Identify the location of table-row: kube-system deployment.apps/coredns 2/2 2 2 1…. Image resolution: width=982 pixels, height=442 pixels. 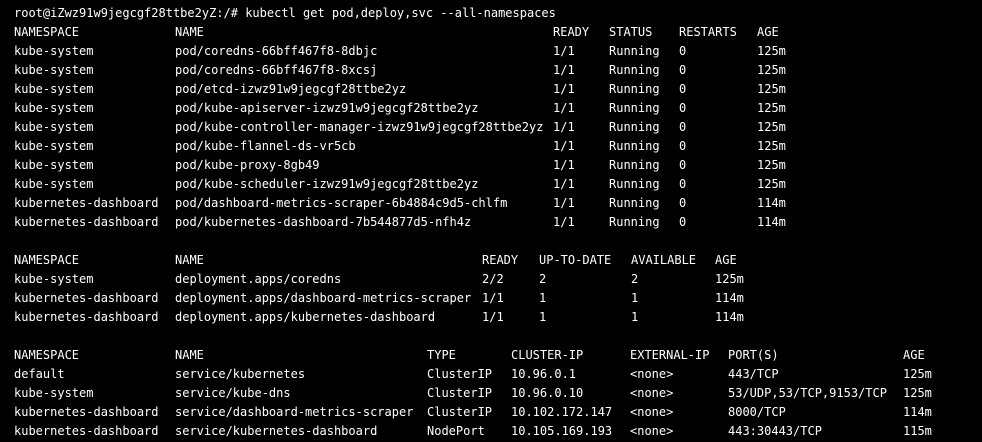
(491, 279).